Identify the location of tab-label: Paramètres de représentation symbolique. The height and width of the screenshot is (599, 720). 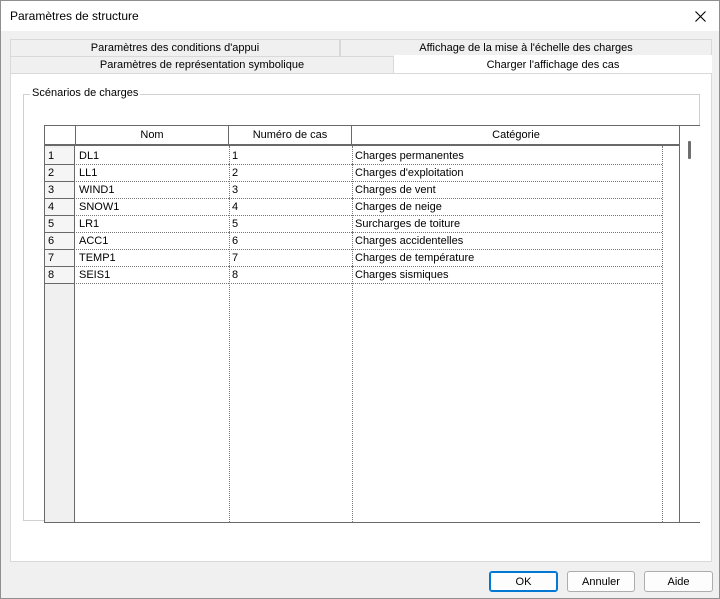
(202, 65).